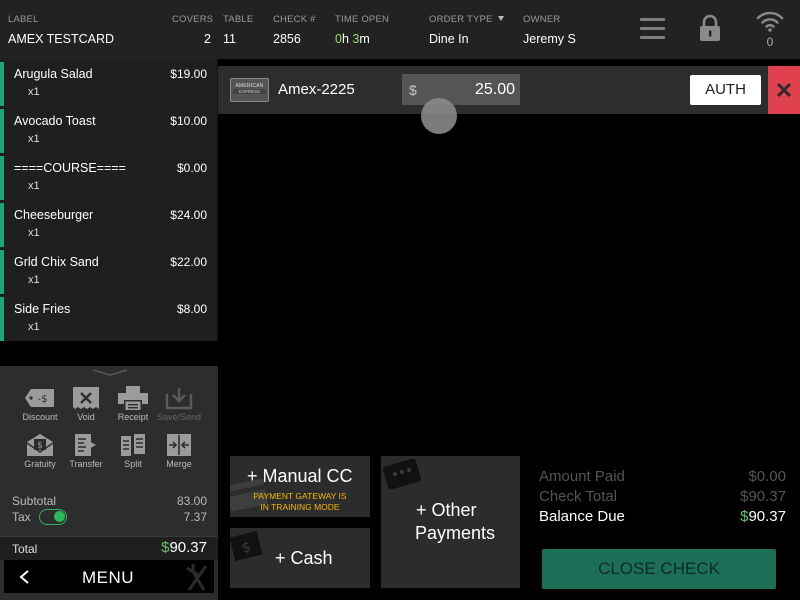 This screenshot has height=600, width=800. Describe the element at coordinates (179, 399) in the screenshot. I see `save-send-icon` at that location.